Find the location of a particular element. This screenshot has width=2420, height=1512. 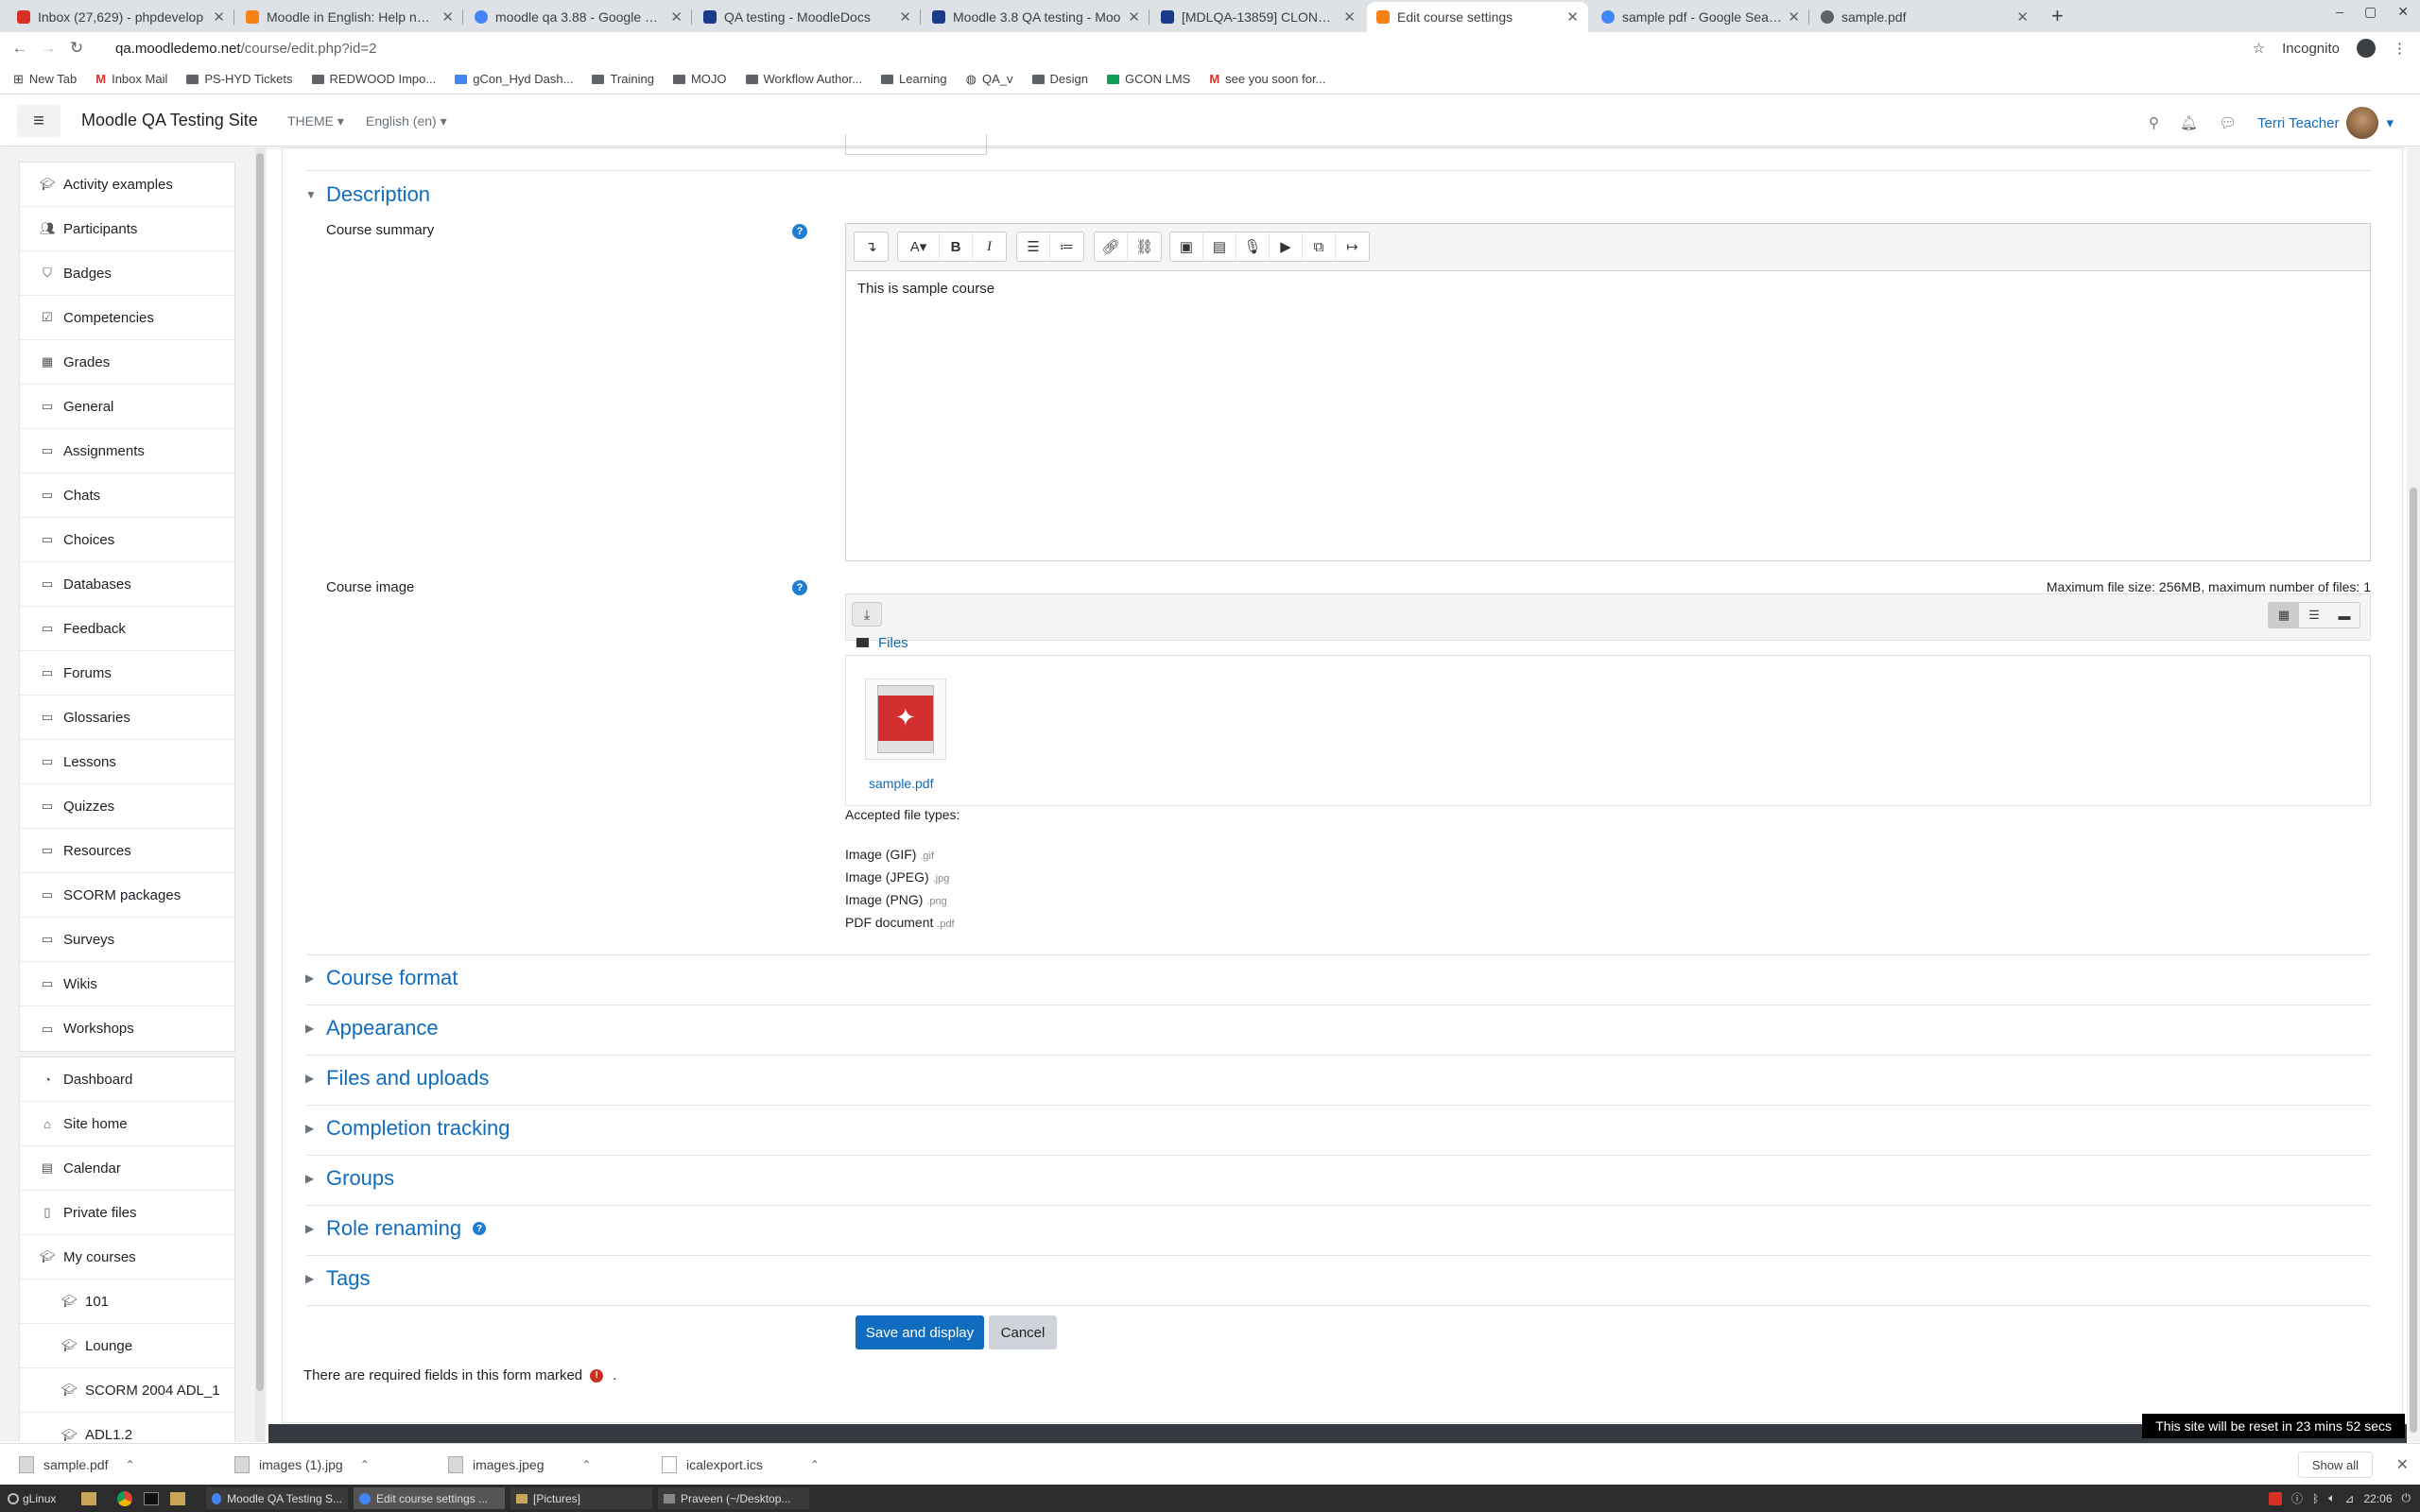

tray-app-icon is located at coordinates (2275, 1498).